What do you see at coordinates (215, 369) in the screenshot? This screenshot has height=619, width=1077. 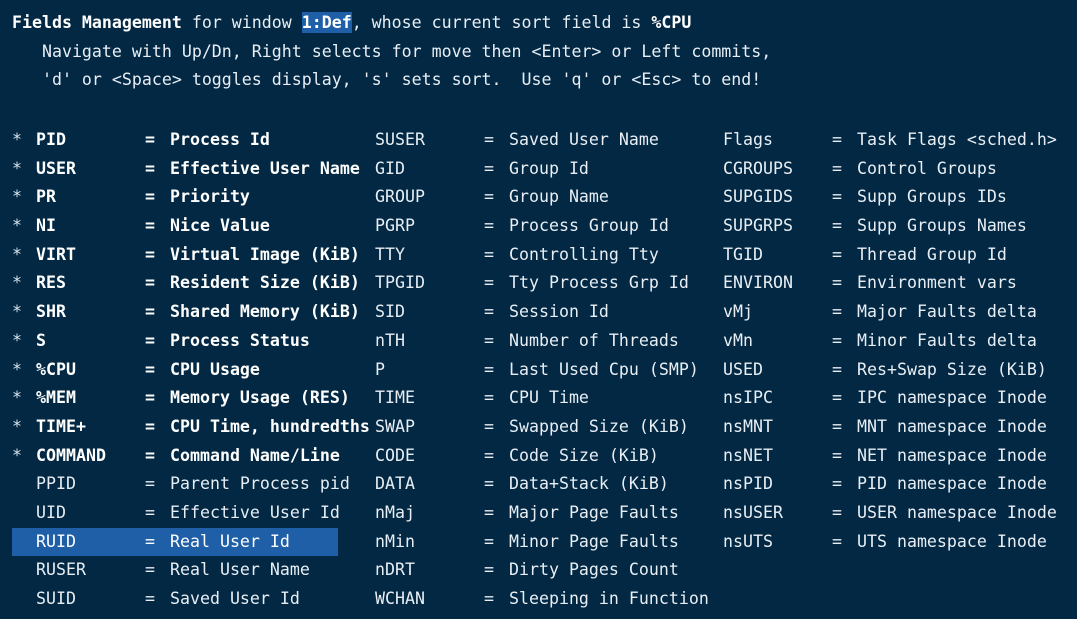 I see `field-description: CPU Usage` at bounding box center [215, 369].